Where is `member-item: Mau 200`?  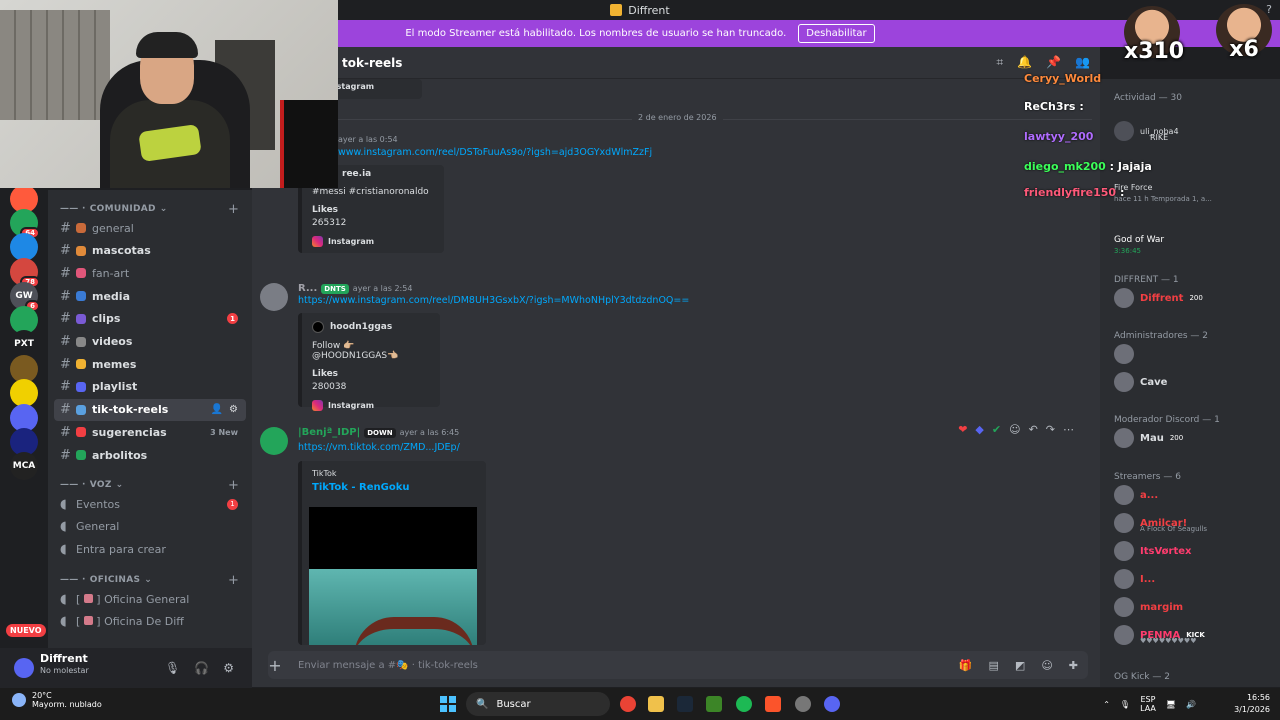
member-item: Mau 200 is located at coordinates (1148, 438).